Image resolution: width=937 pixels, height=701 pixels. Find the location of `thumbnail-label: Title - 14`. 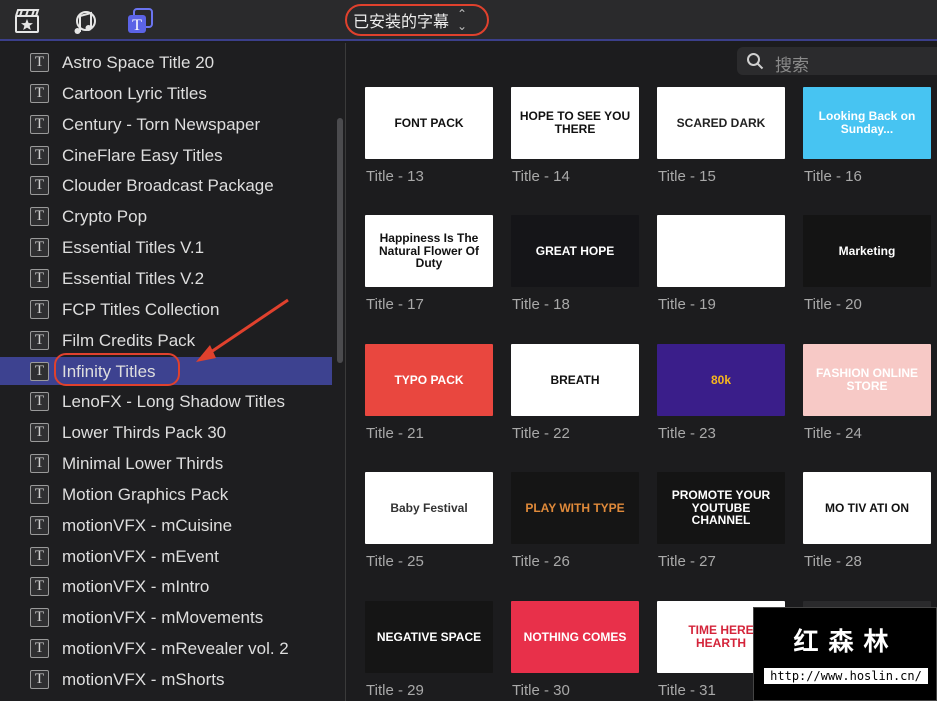

thumbnail-label: Title - 14 is located at coordinates (541, 176).